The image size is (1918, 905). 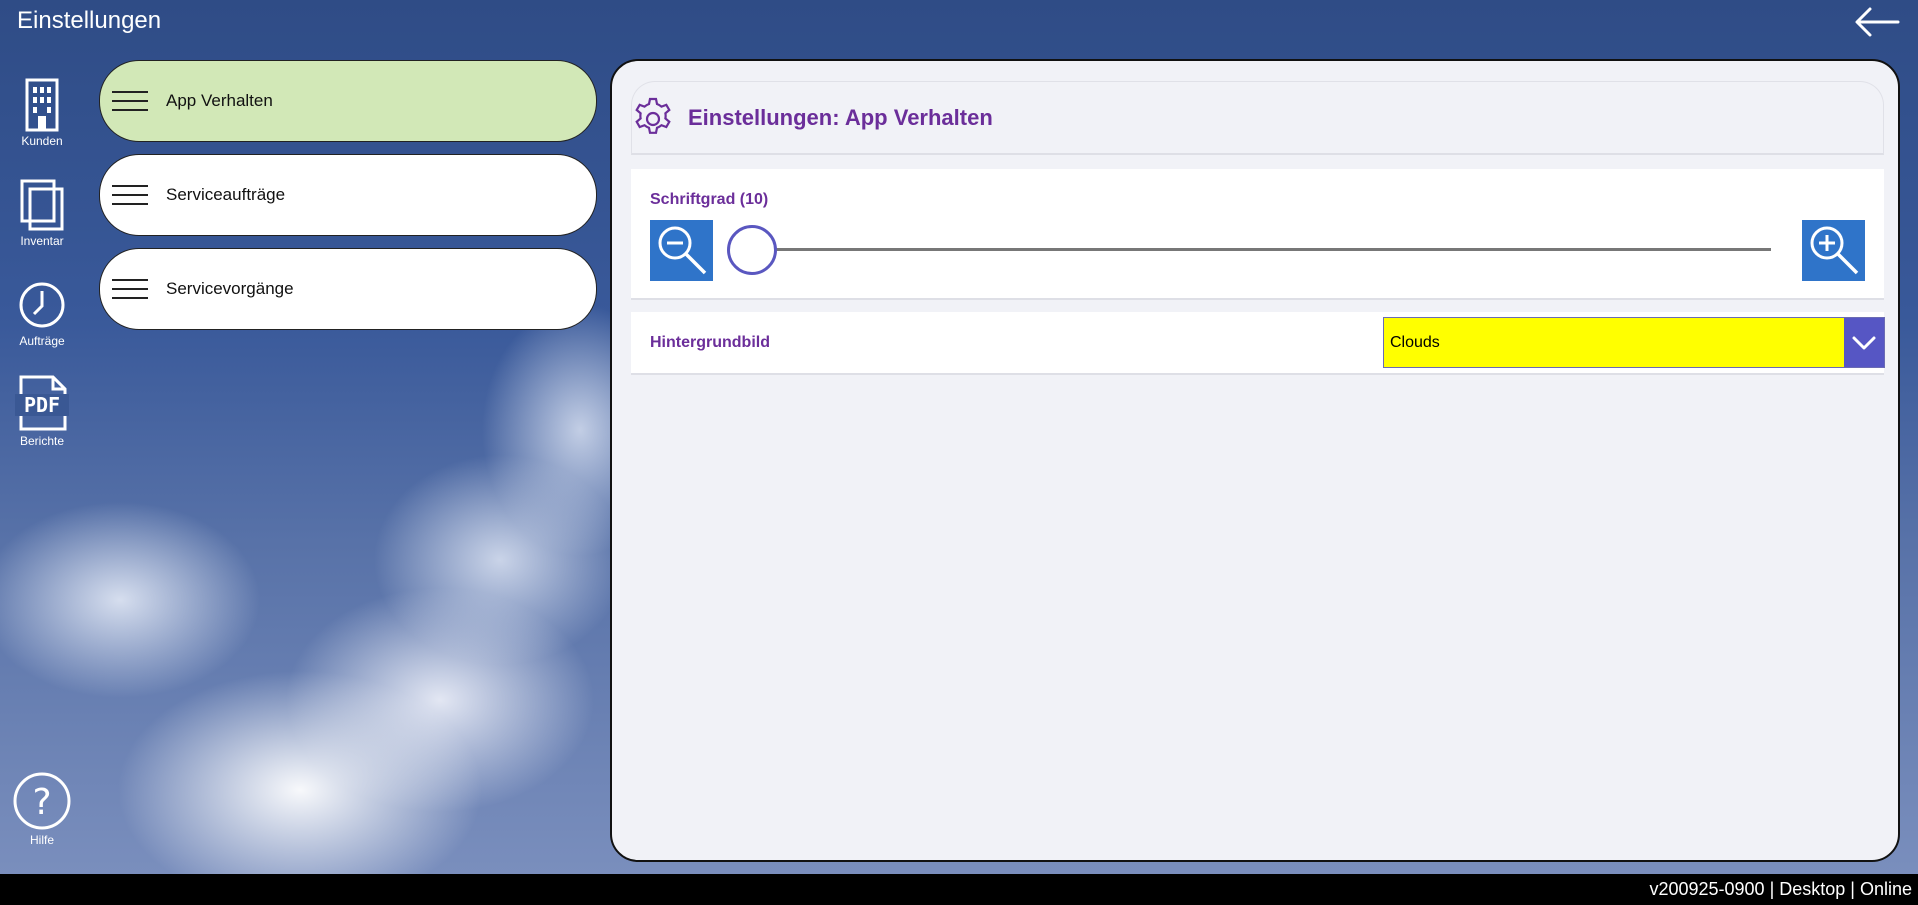 I want to click on documents-icon, so click(x=42, y=205).